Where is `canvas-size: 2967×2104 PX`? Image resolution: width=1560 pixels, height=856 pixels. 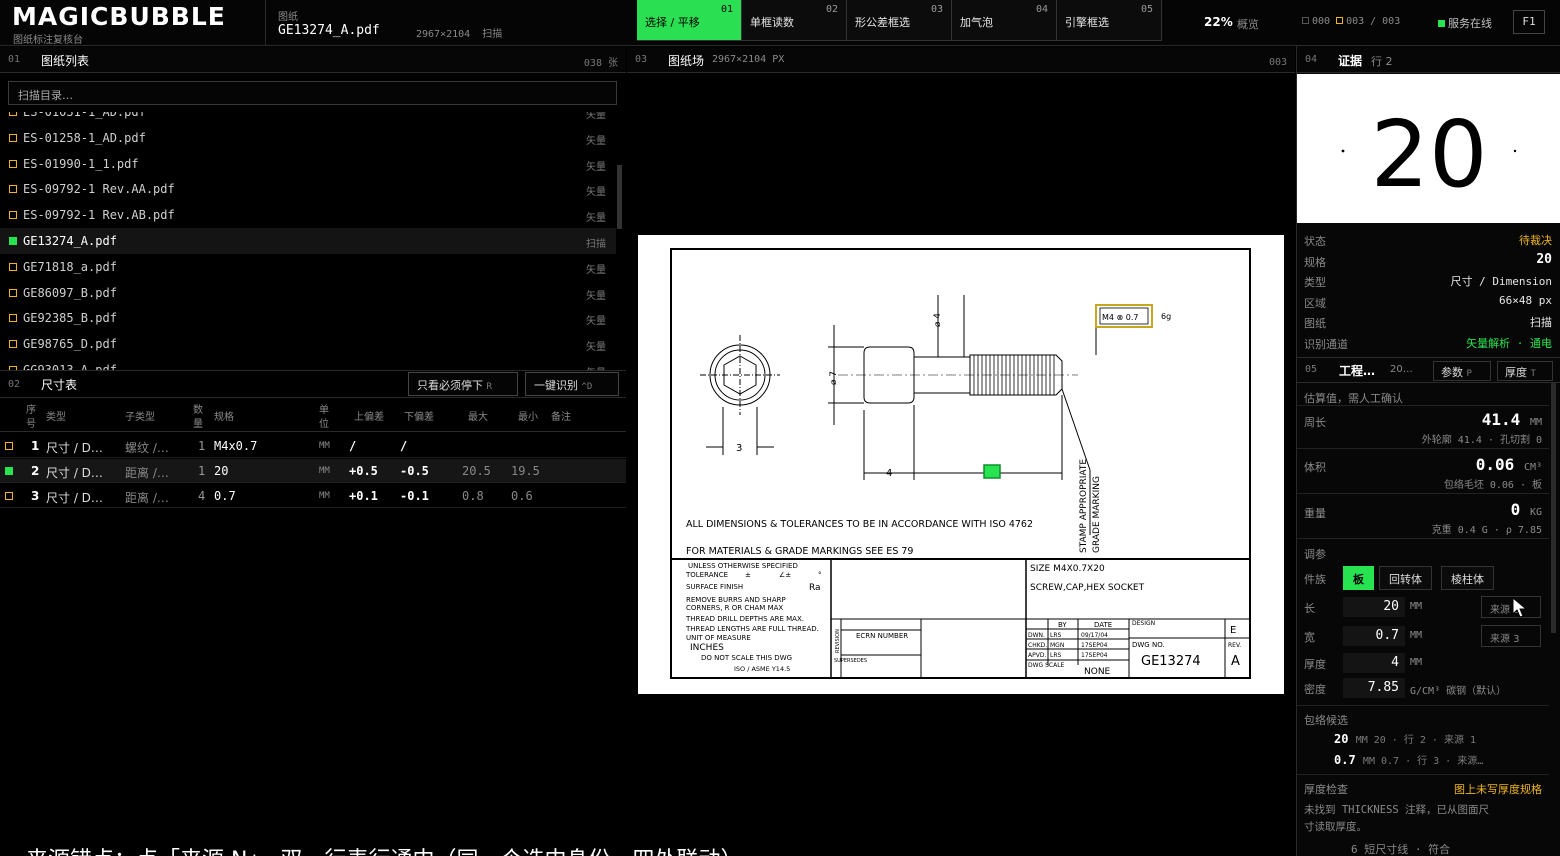 canvas-size: 2967×2104 PX is located at coordinates (748, 59).